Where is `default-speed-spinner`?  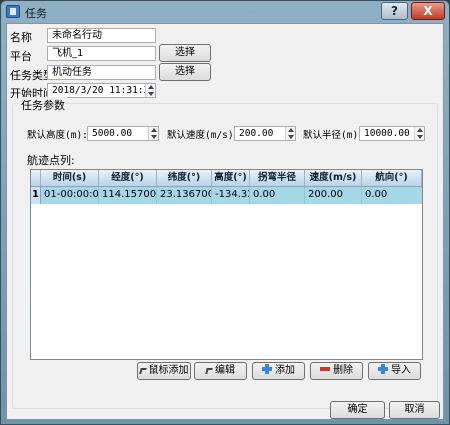
default-speed-spinner is located at coordinates (290, 133).